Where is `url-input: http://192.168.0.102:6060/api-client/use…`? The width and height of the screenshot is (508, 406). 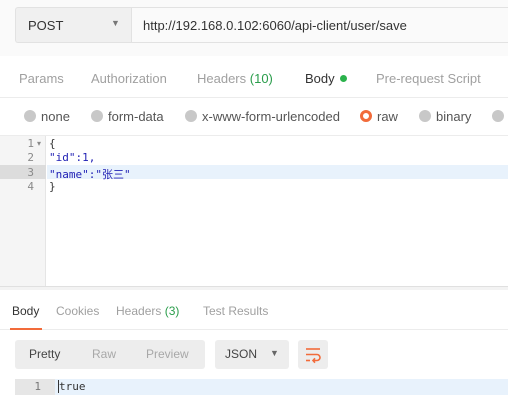
url-input: http://192.168.0.102:6060/api-client/use… is located at coordinates (319, 25).